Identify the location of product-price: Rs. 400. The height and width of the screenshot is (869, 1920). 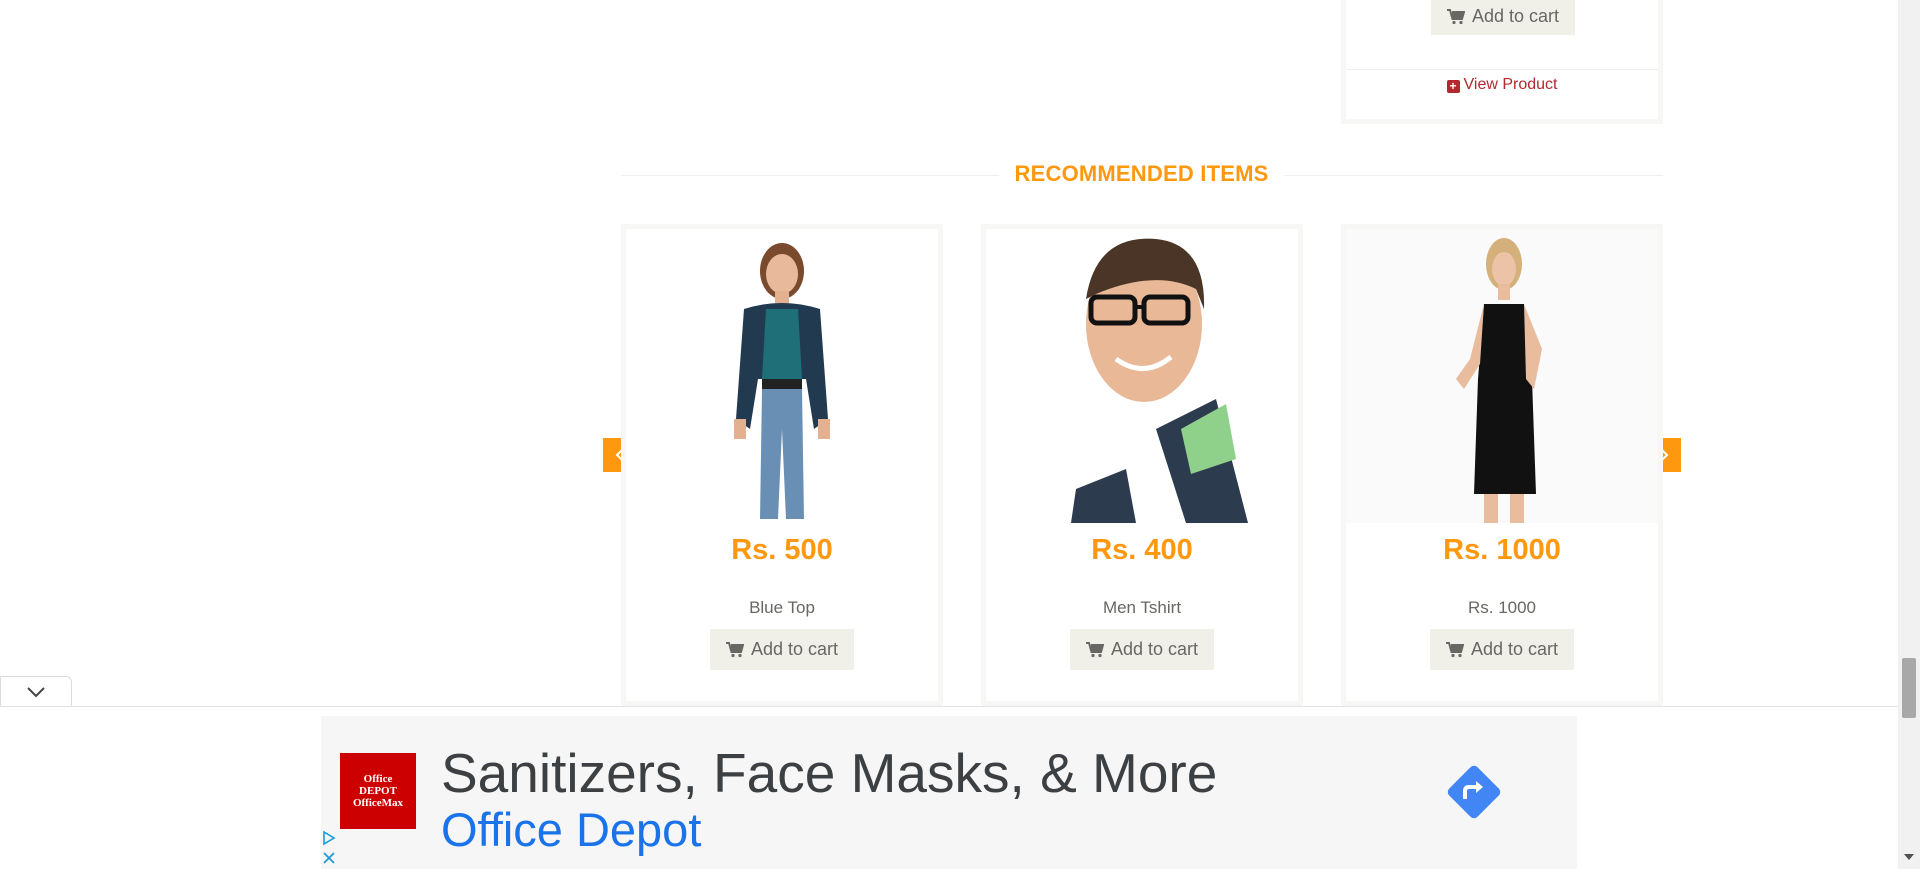
(1142, 550).